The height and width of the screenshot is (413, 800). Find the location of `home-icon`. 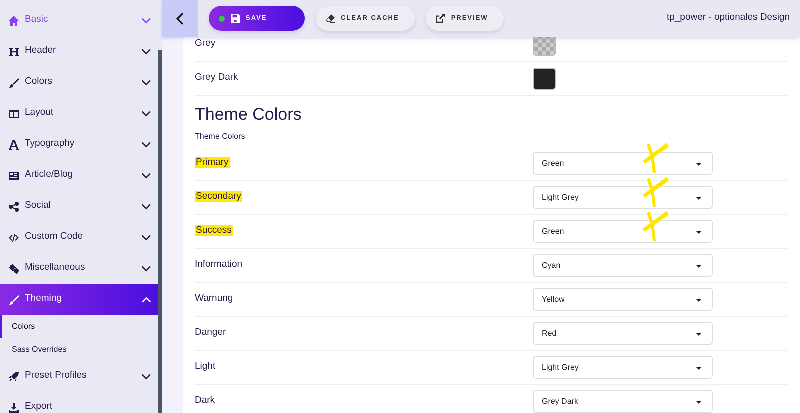

home-icon is located at coordinates (14, 21).